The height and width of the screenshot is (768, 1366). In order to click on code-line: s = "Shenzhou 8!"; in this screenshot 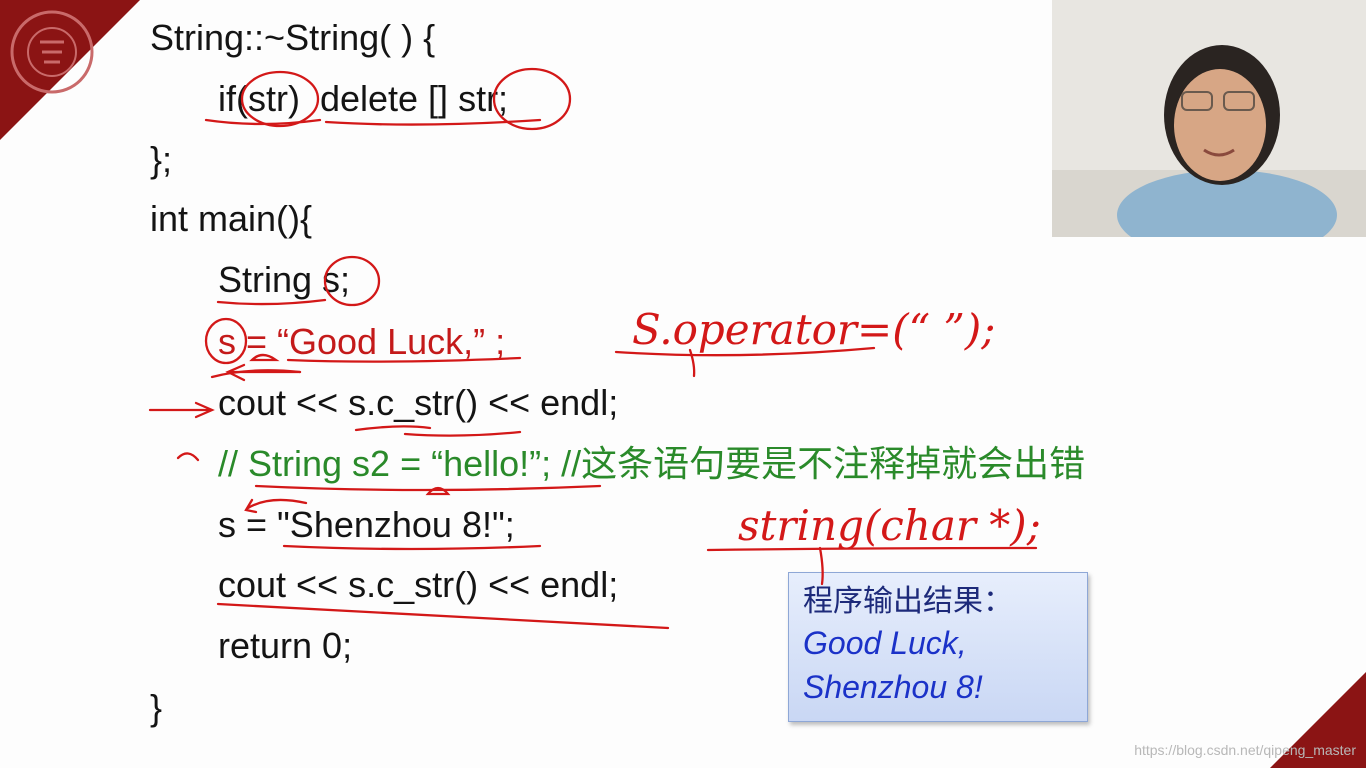, I will do `click(366, 524)`.